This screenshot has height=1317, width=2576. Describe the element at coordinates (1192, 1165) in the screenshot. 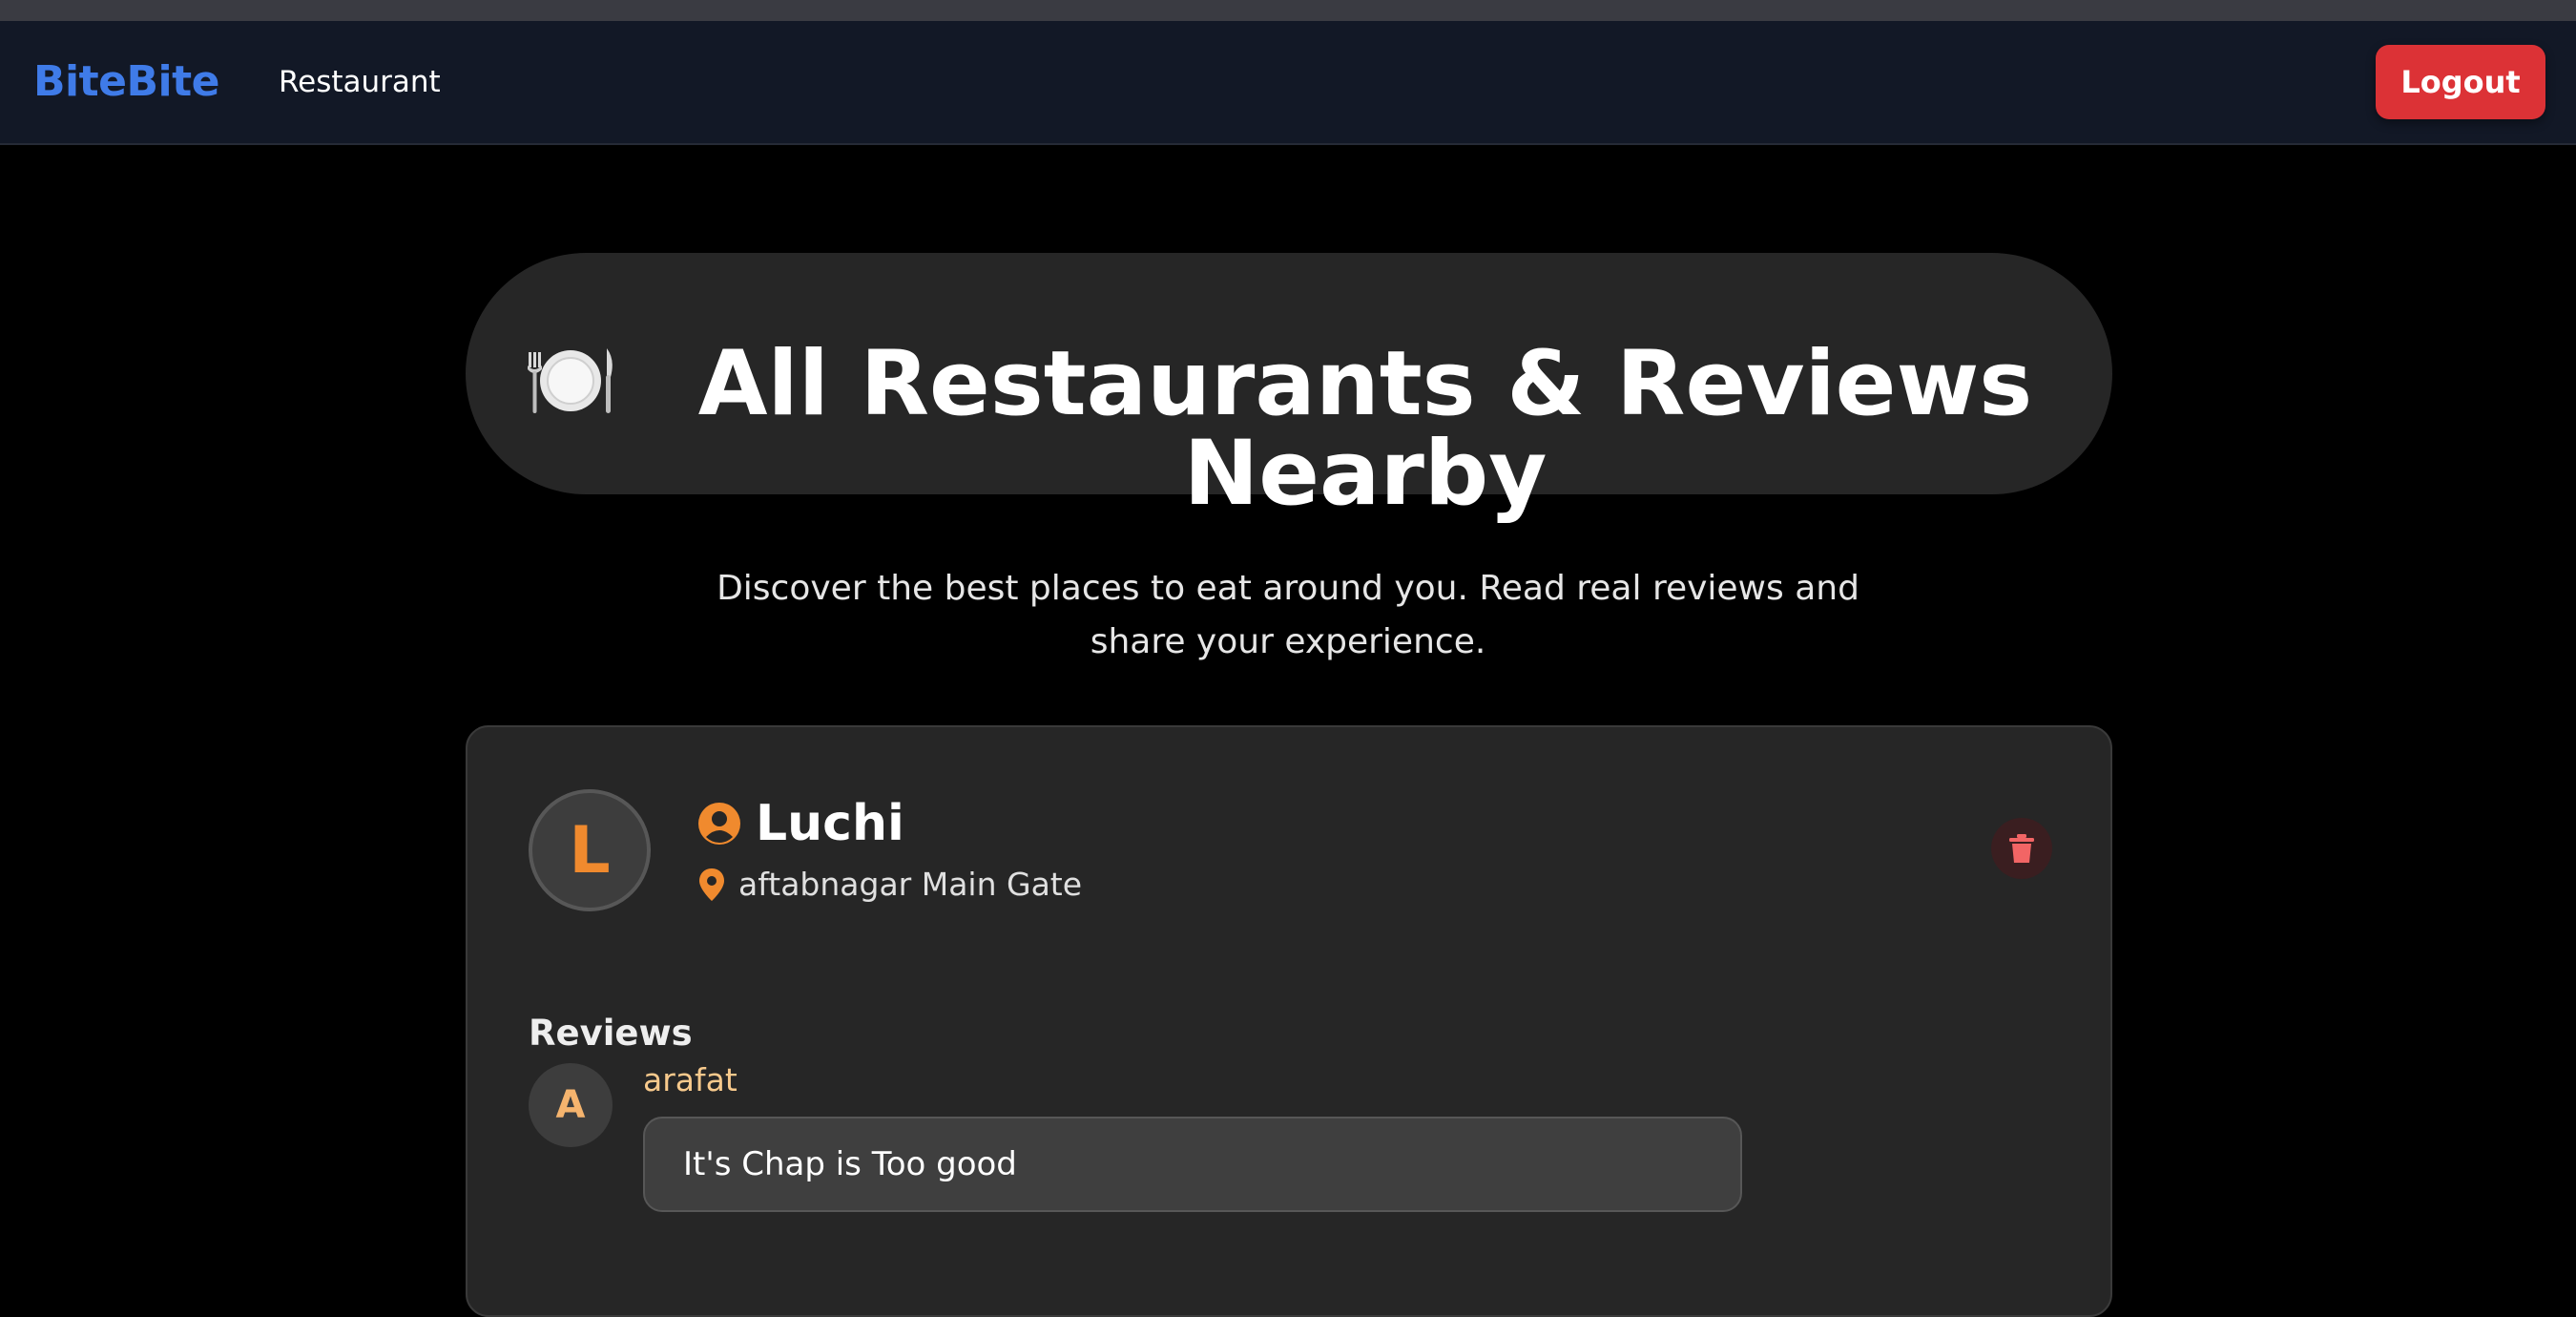

I see `review-text: It's Chap is Too good` at that location.